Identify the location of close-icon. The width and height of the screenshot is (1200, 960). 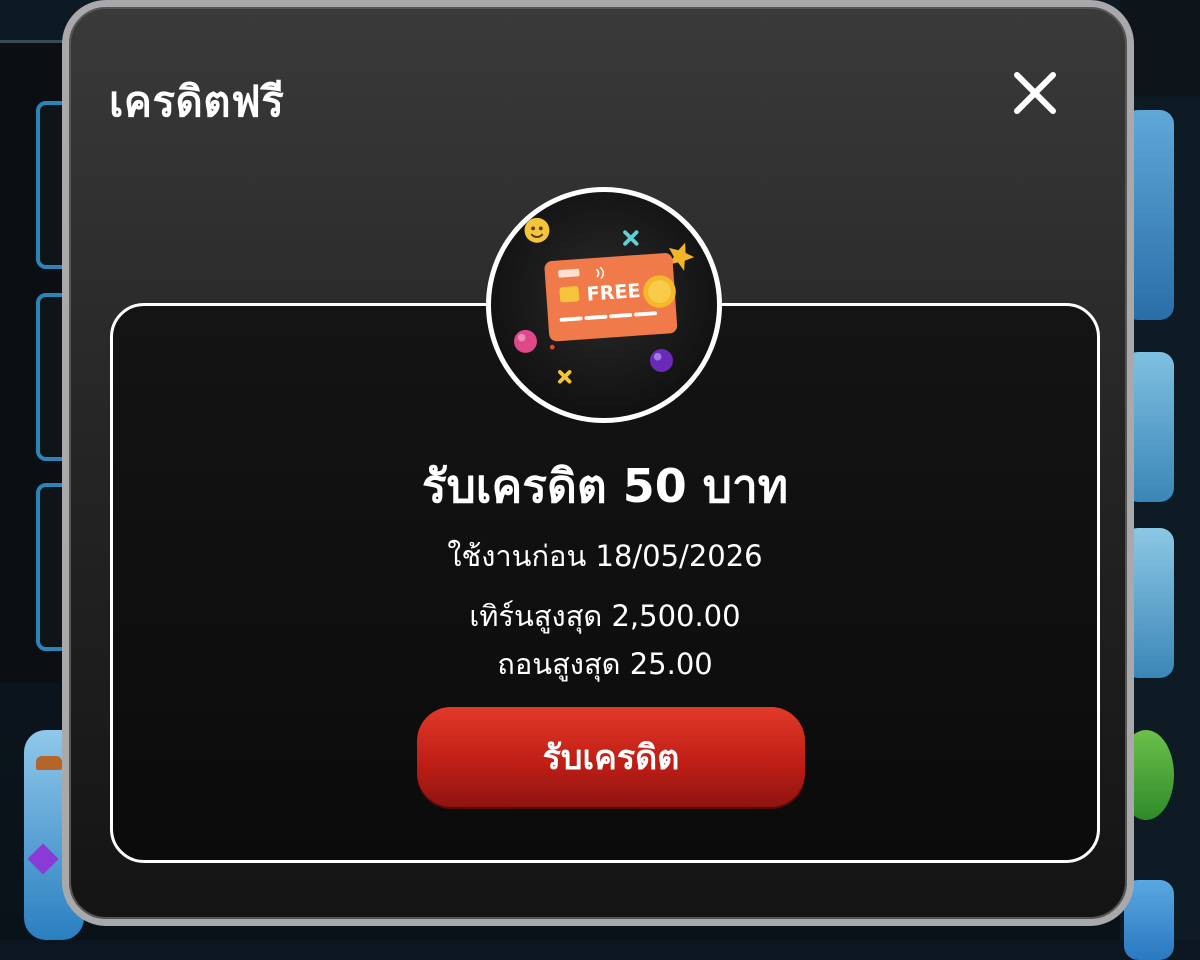
(1035, 93).